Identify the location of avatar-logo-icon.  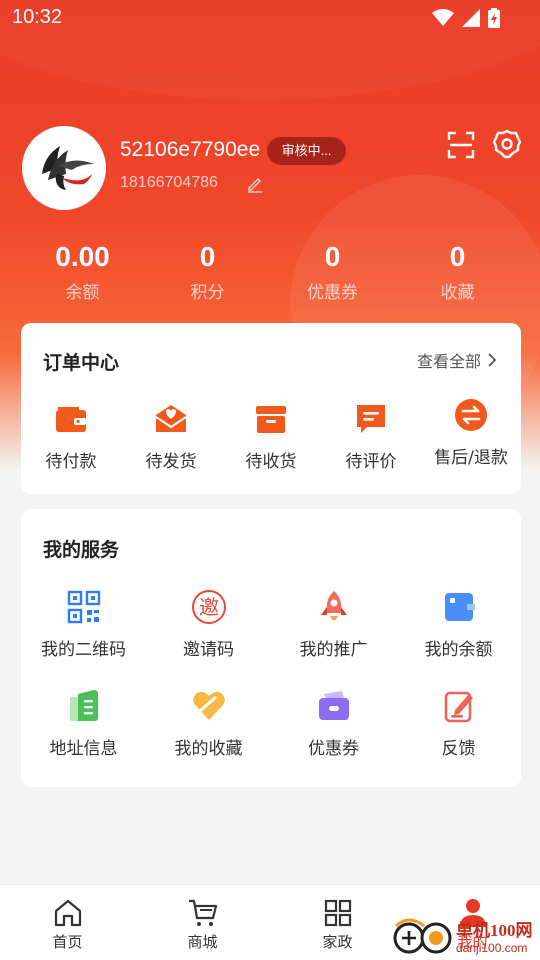
(68, 168).